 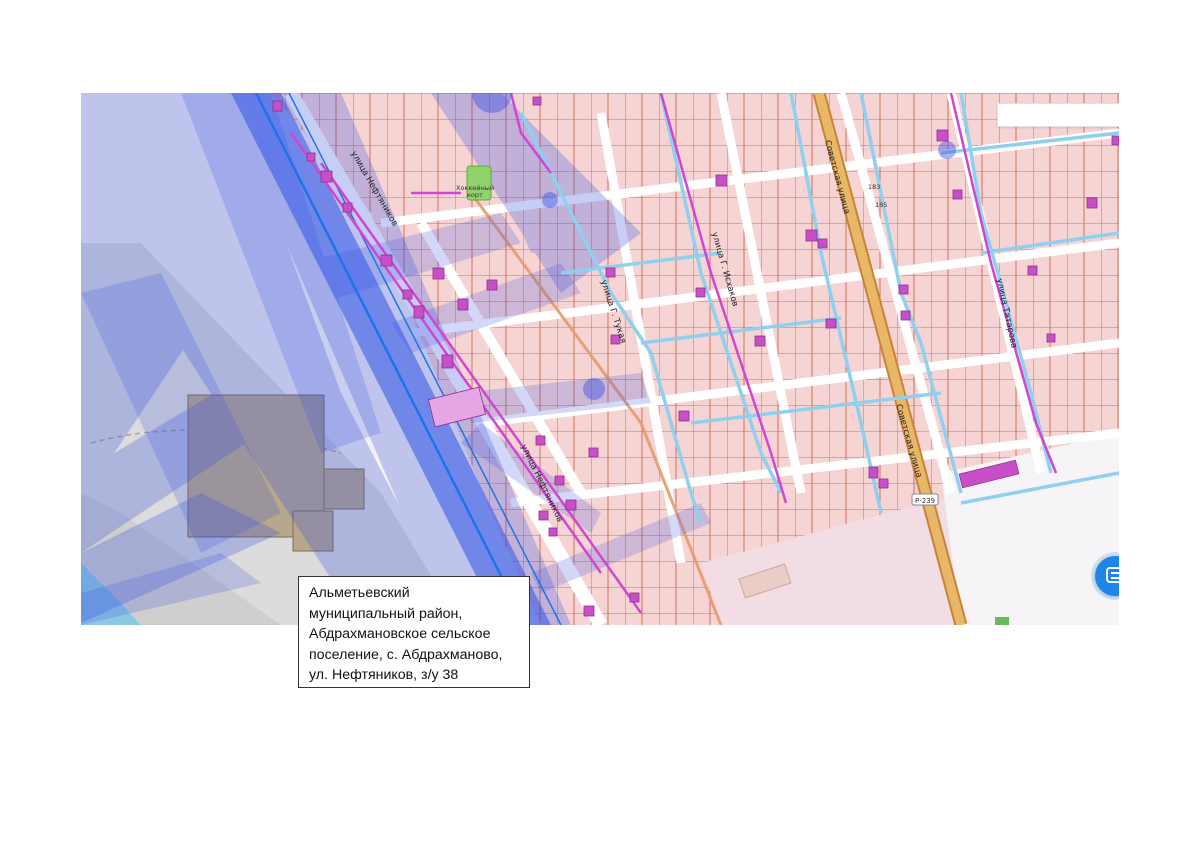 I want to click on caption-line-2: муниципальный район,, so click(x=386, y=613).